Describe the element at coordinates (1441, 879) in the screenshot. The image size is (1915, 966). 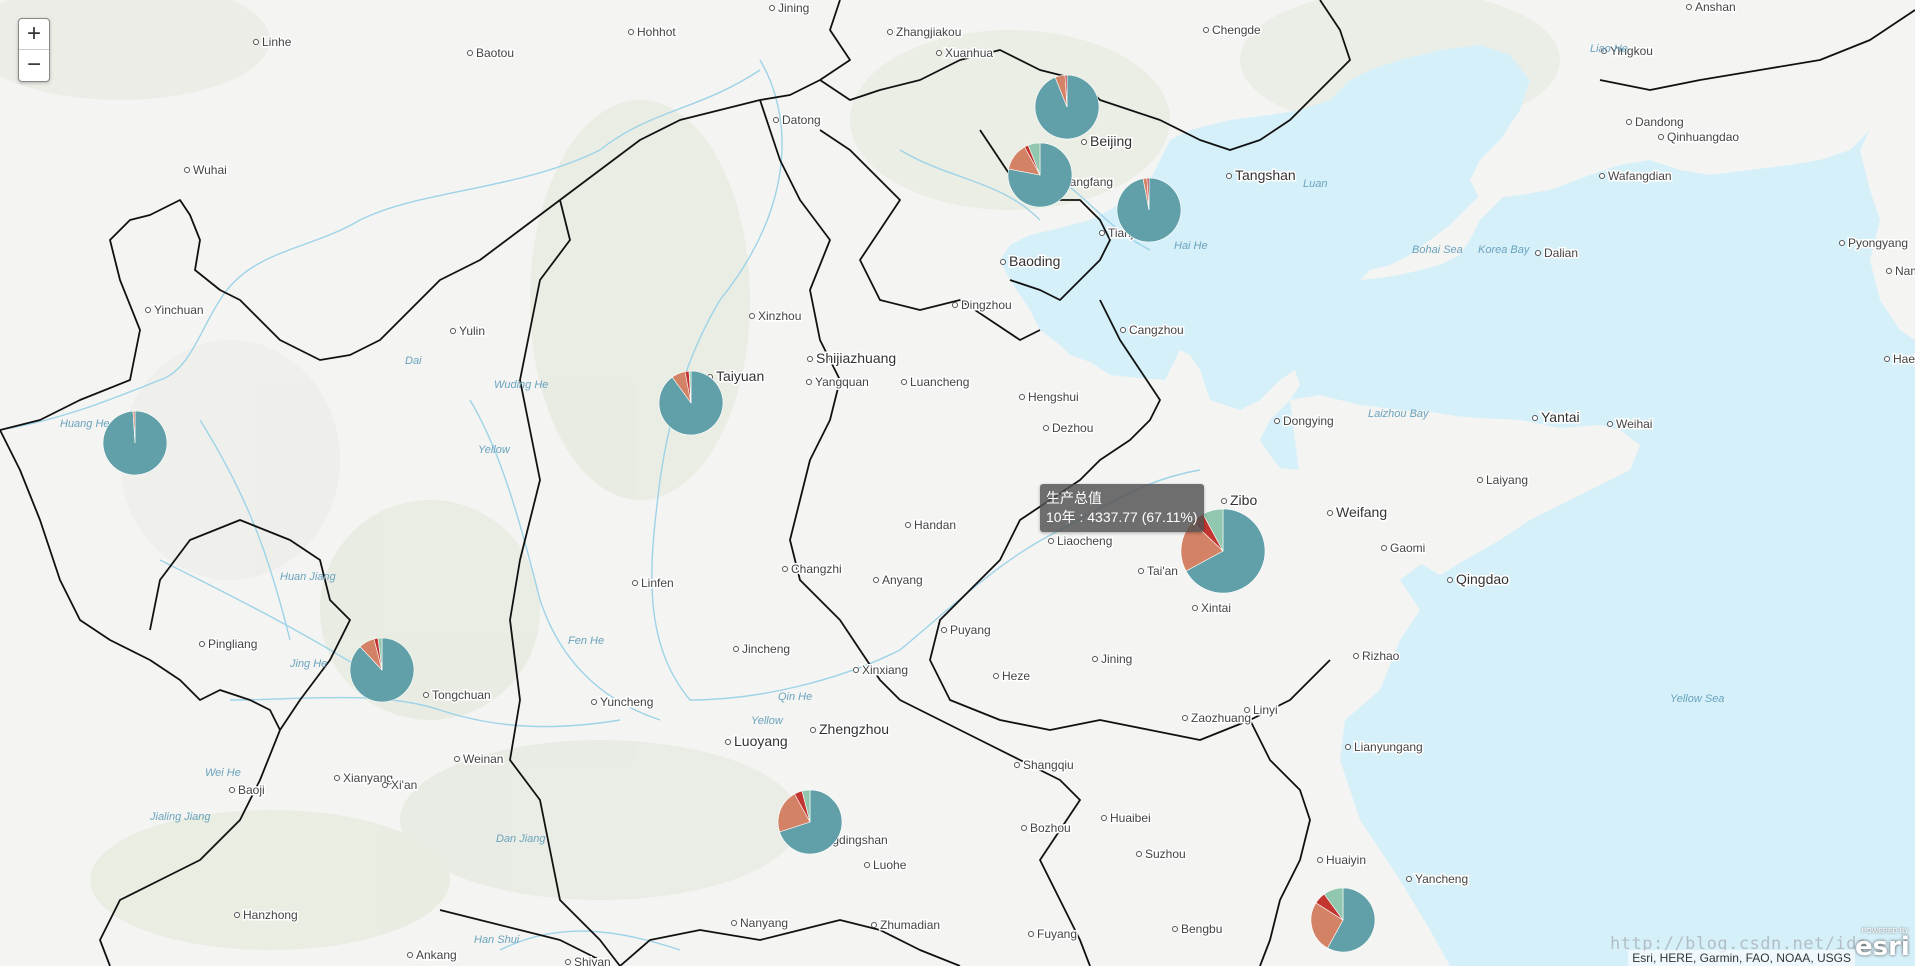
I see `city-label: Yancheng` at that location.